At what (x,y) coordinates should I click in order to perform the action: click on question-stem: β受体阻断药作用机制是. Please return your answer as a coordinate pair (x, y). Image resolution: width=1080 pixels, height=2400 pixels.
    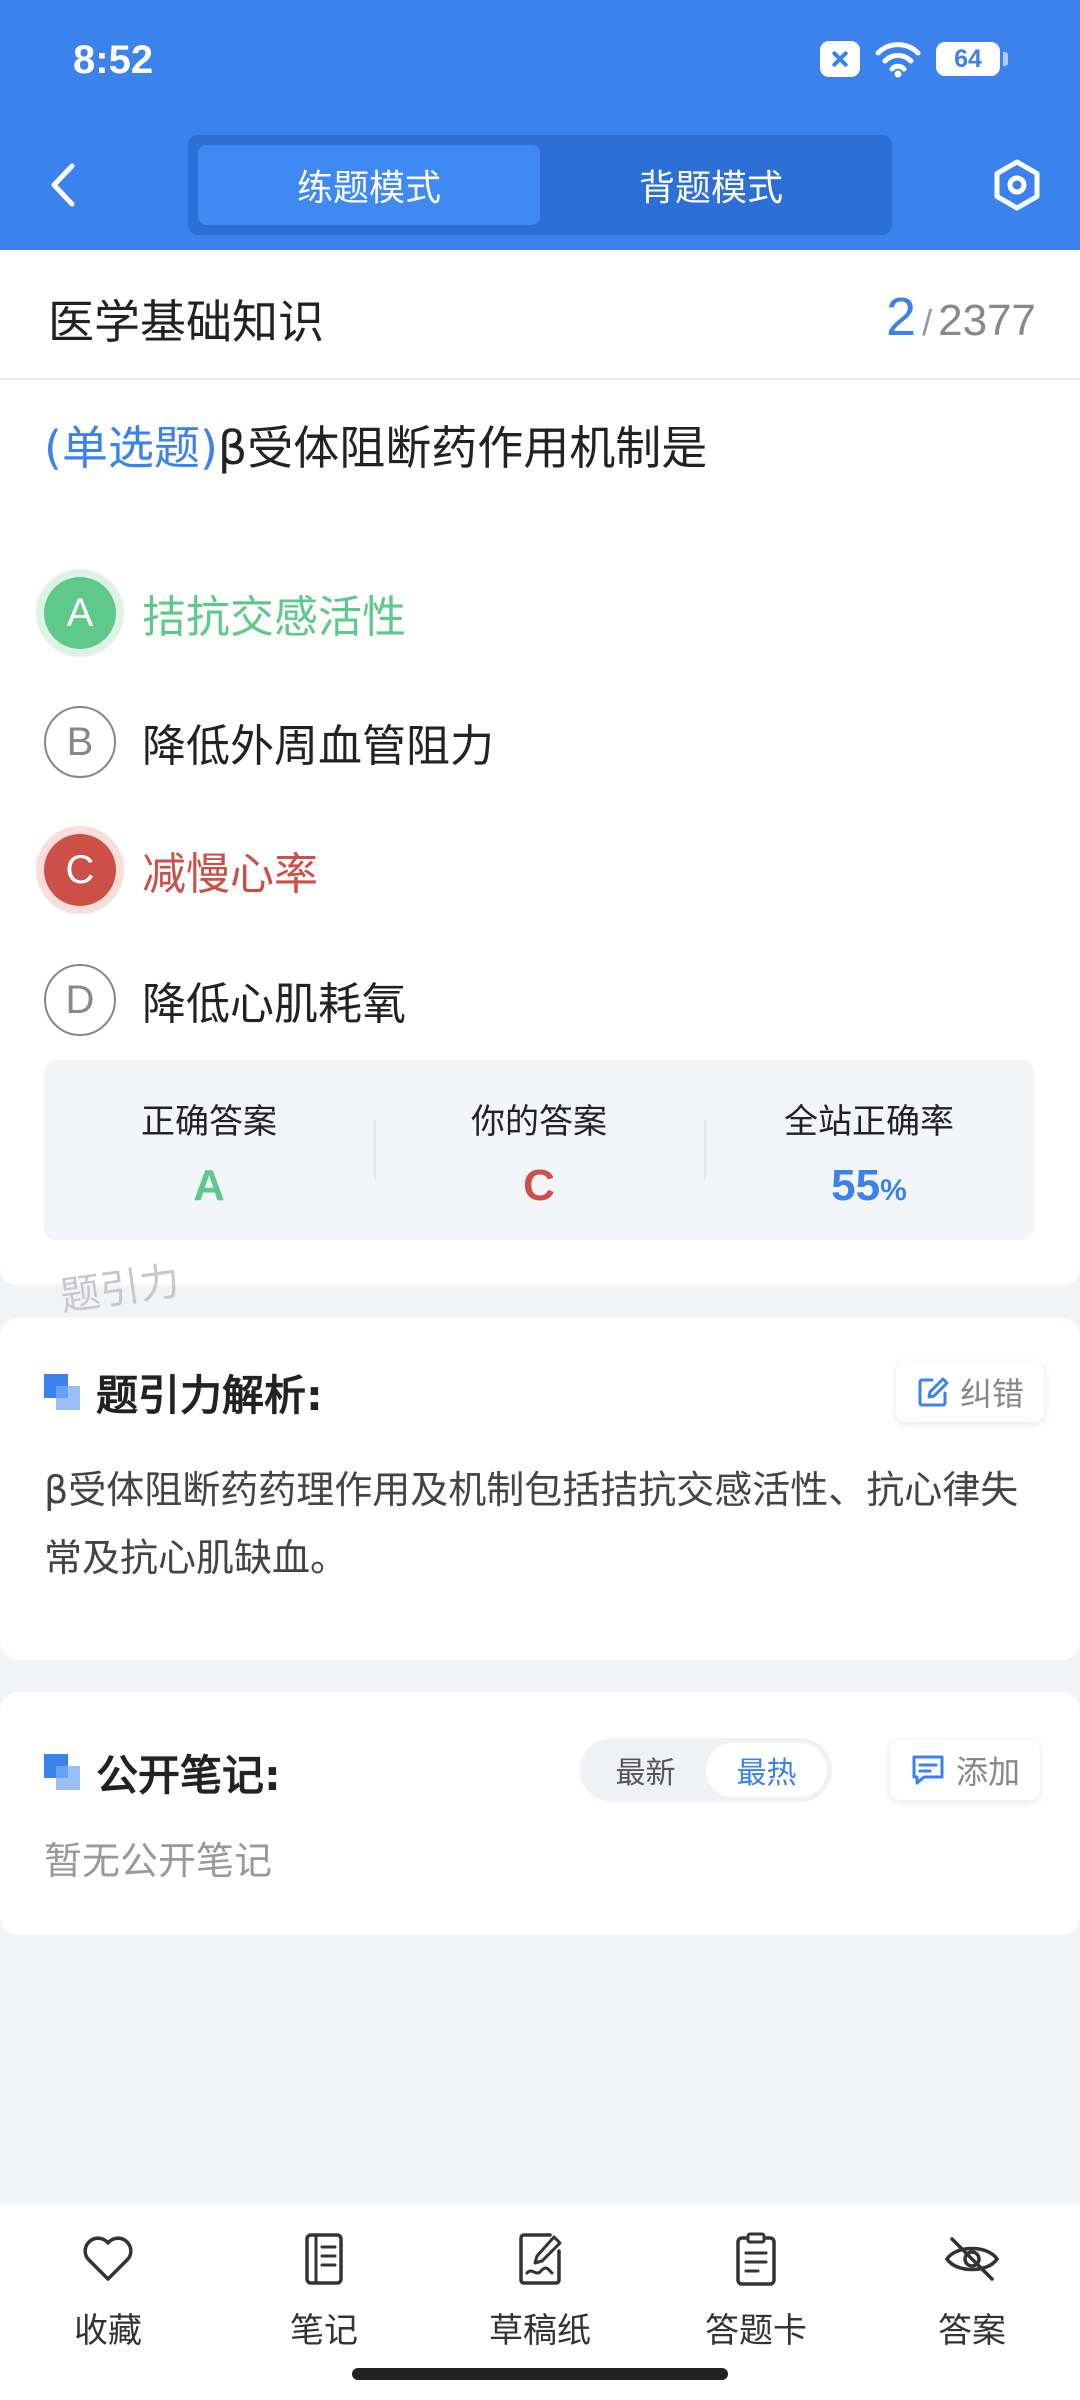
    Looking at the image, I should click on (462, 448).